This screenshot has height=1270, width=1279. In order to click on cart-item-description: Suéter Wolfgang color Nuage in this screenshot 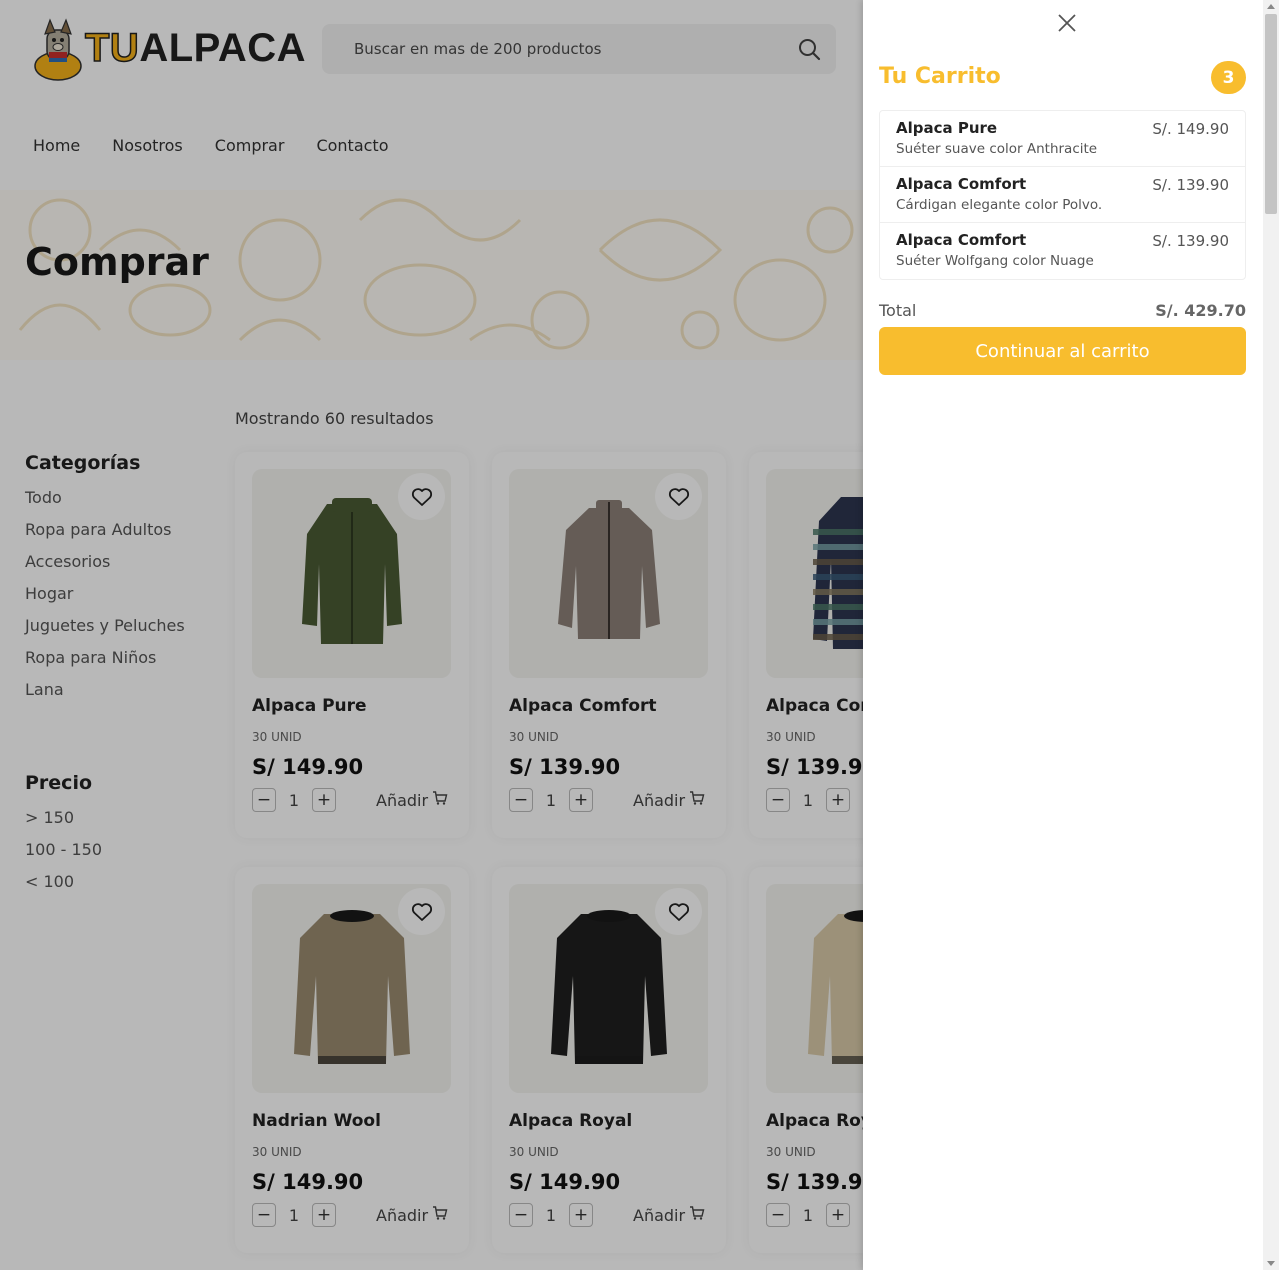, I will do `click(995, 261)`.